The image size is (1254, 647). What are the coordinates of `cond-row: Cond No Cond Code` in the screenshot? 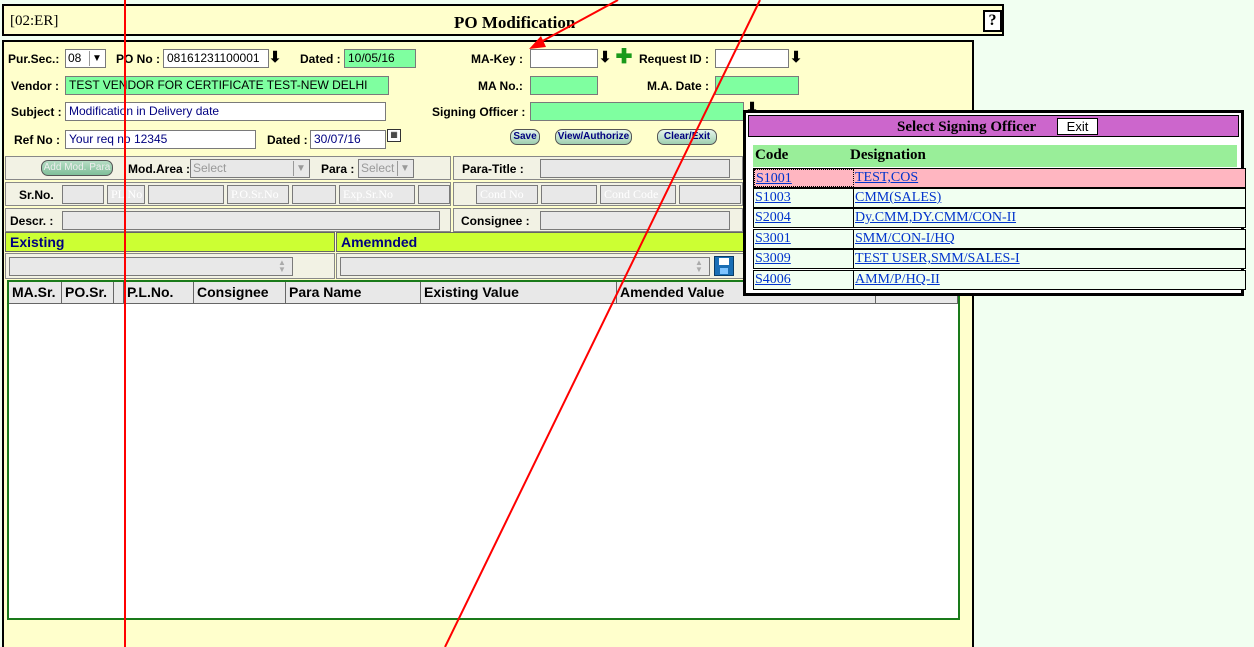 It's located at (598, 194).